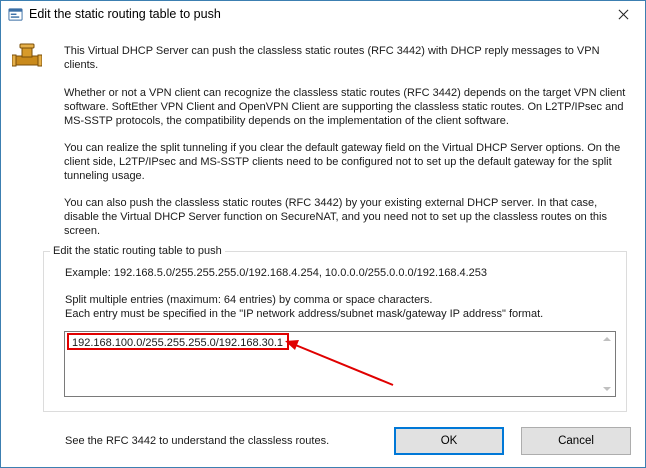  I want to click on ok-button: OK, so click(449, 441).